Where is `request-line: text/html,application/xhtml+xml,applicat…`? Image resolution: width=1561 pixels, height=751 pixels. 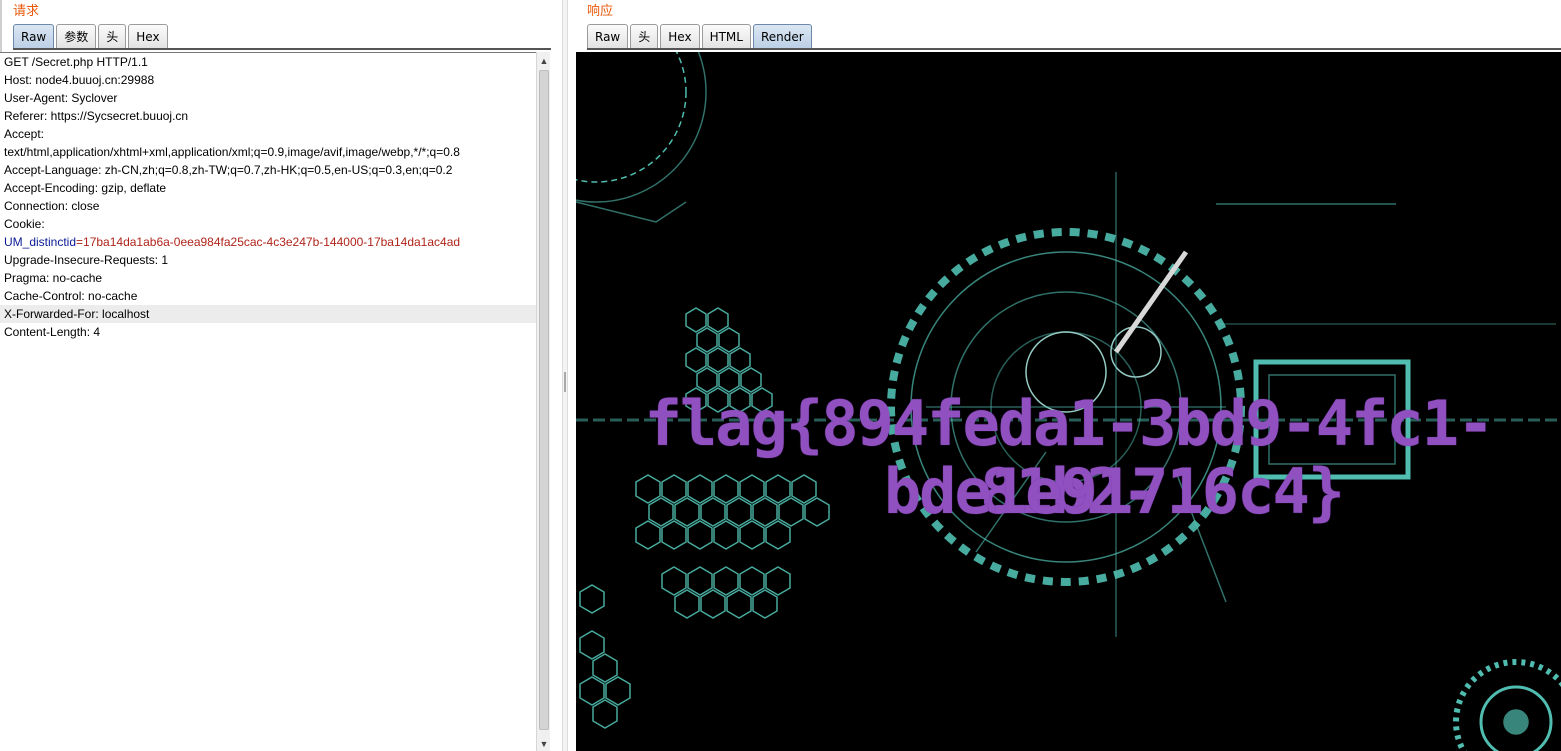
request-line: text/html,application/xhtml+xml,applicat… is located at coordinates (232, 152).